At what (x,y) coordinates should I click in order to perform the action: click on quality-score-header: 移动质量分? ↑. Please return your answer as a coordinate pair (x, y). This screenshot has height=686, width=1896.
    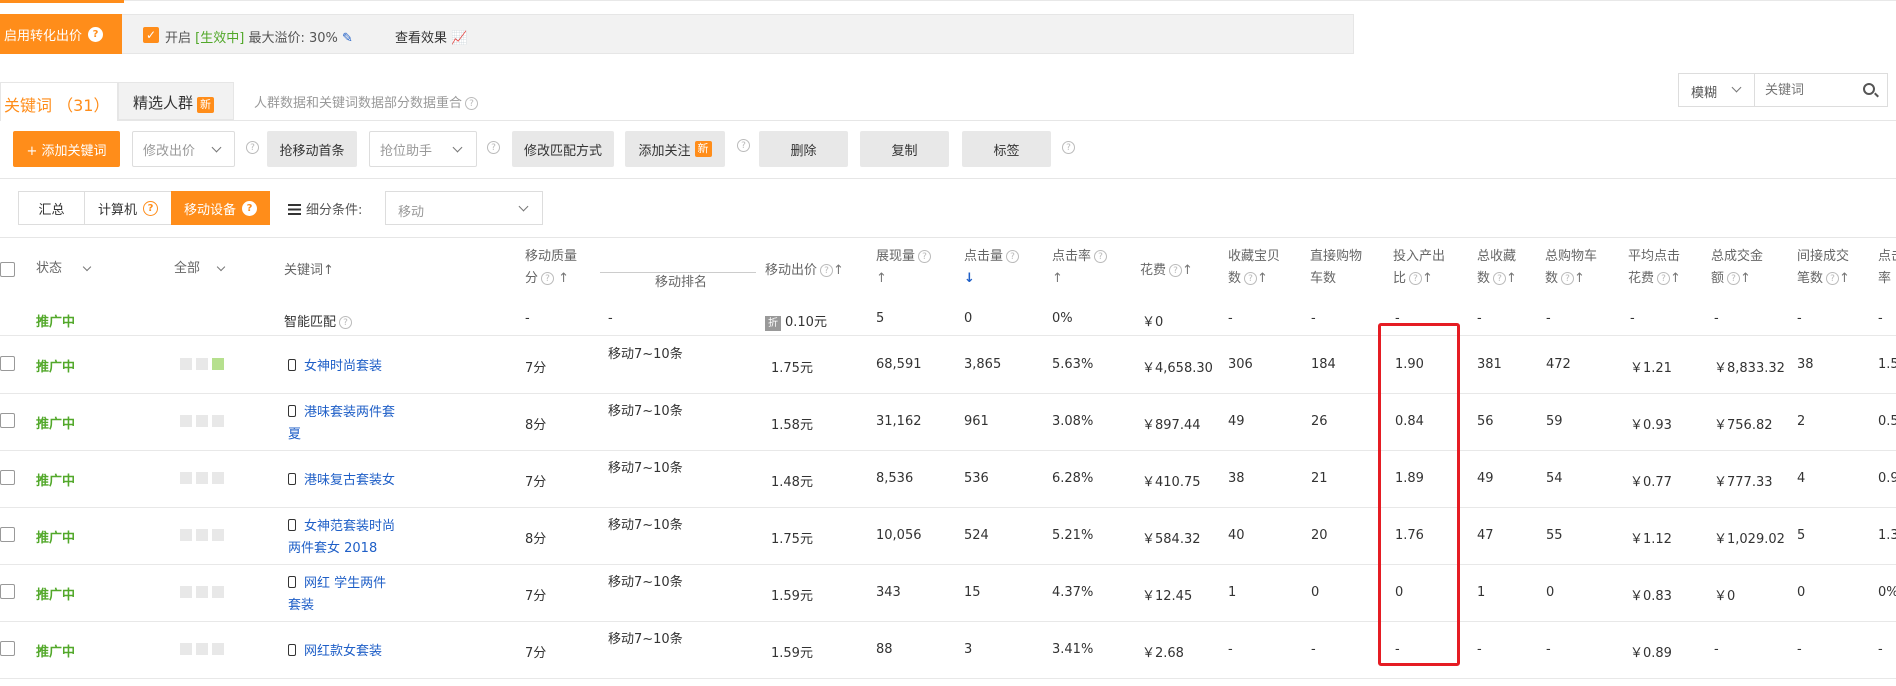
    Looking at the image, I should click on (551, 268).